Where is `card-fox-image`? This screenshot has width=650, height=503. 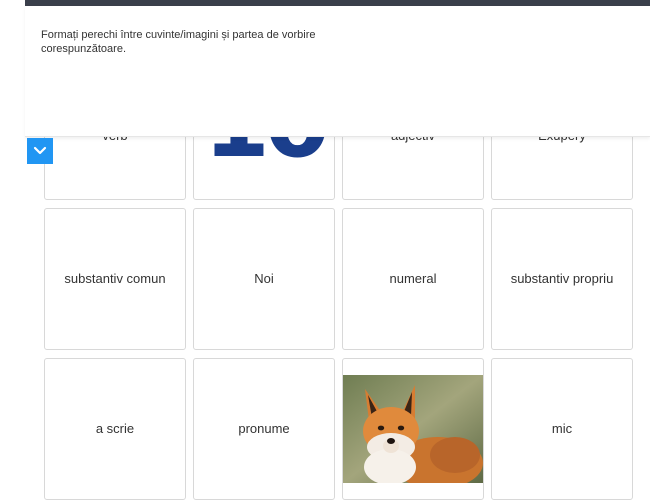 card-fox-image is located at coordinates (413, 429).